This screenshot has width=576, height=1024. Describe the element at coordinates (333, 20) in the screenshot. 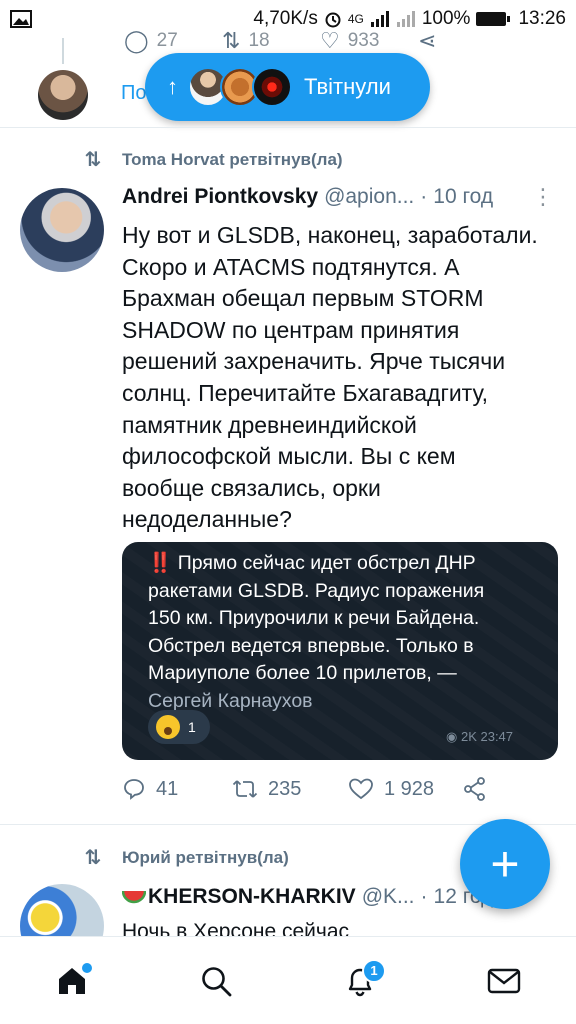

I see `alarm-icon` at that location.